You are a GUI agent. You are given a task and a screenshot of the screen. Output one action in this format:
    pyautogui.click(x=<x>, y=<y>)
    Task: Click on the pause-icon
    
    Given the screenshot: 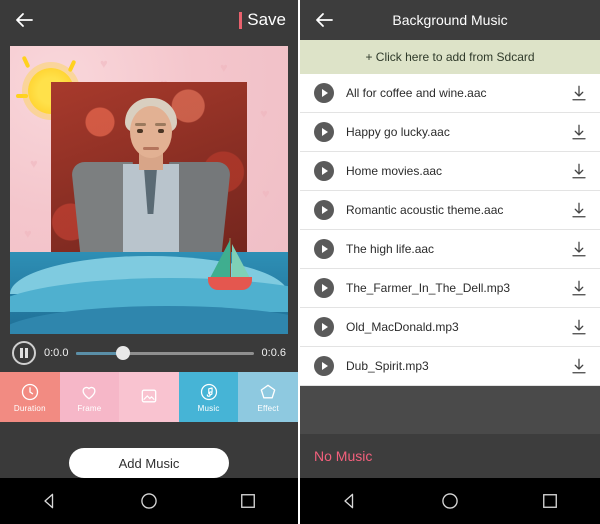 What is the action you would take?
    pyautogui.click(x=24, y=353)
    